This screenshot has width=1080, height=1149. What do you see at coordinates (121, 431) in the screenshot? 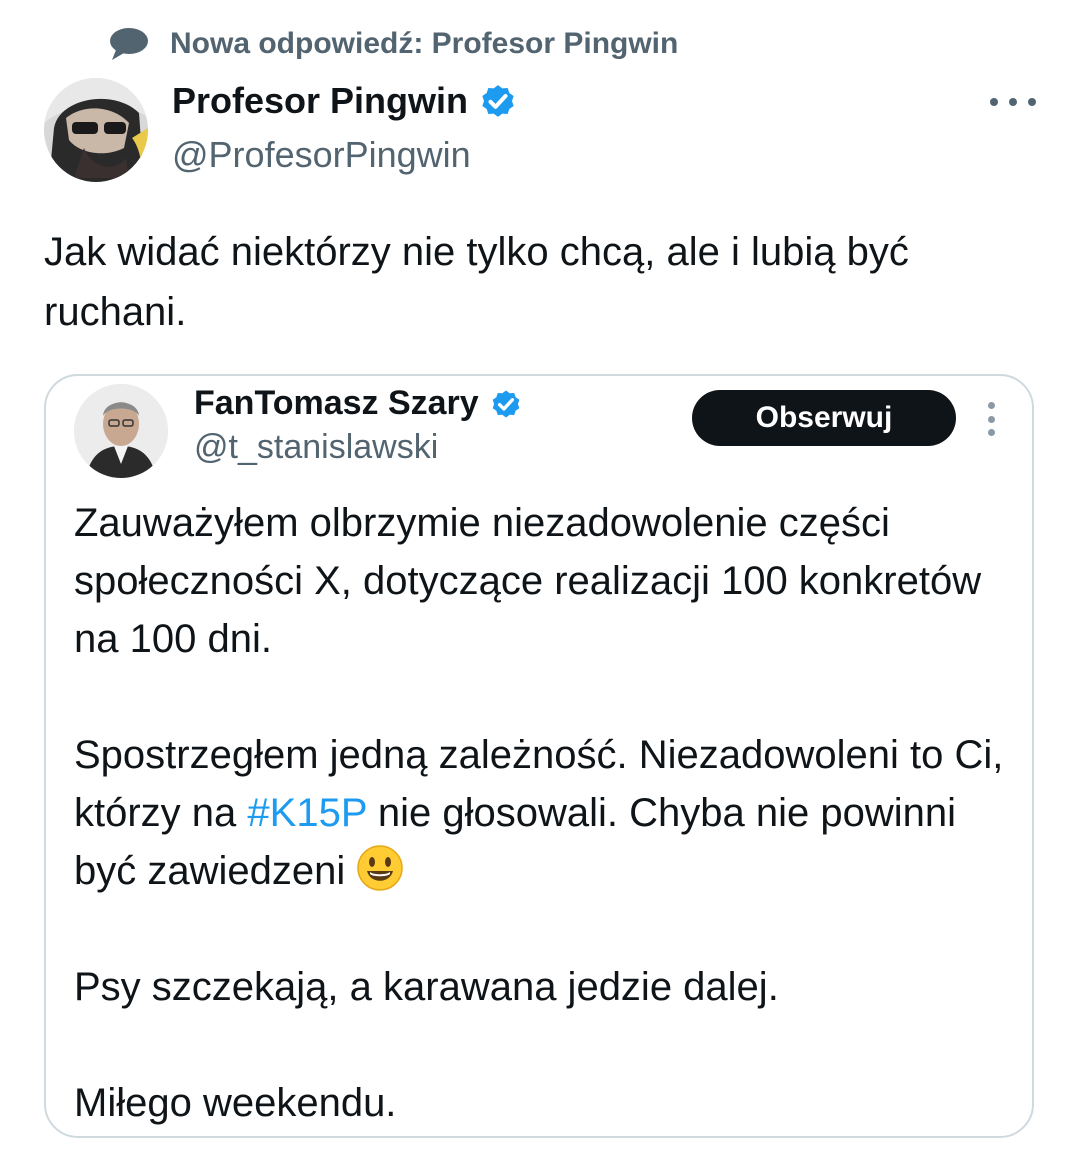
I see `quoted-author-avatar` at bounding box center [121, 431].